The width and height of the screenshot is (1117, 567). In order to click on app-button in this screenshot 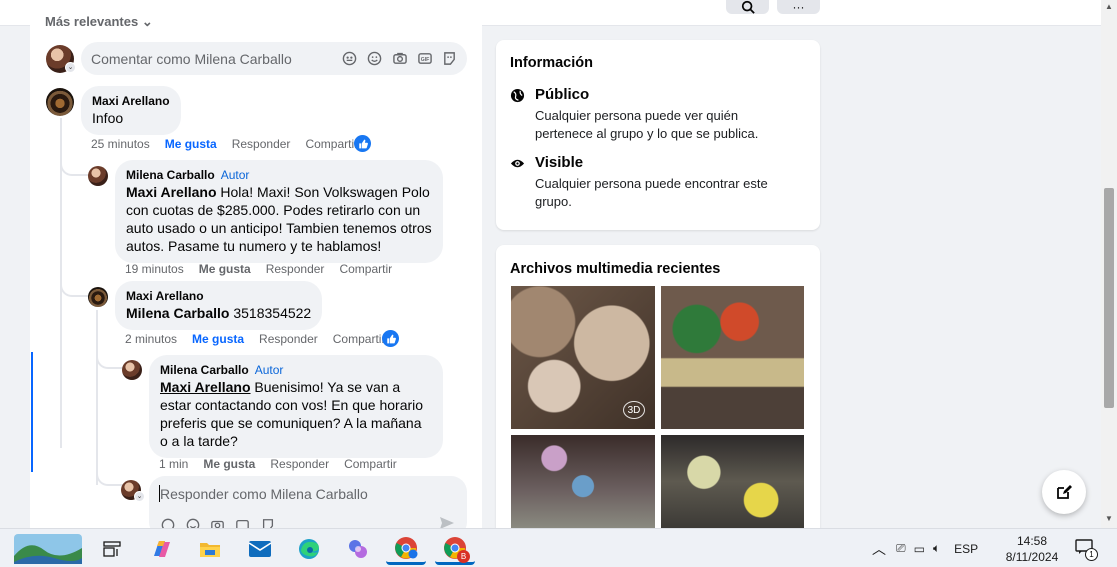, I will do `click(358, 549)`.